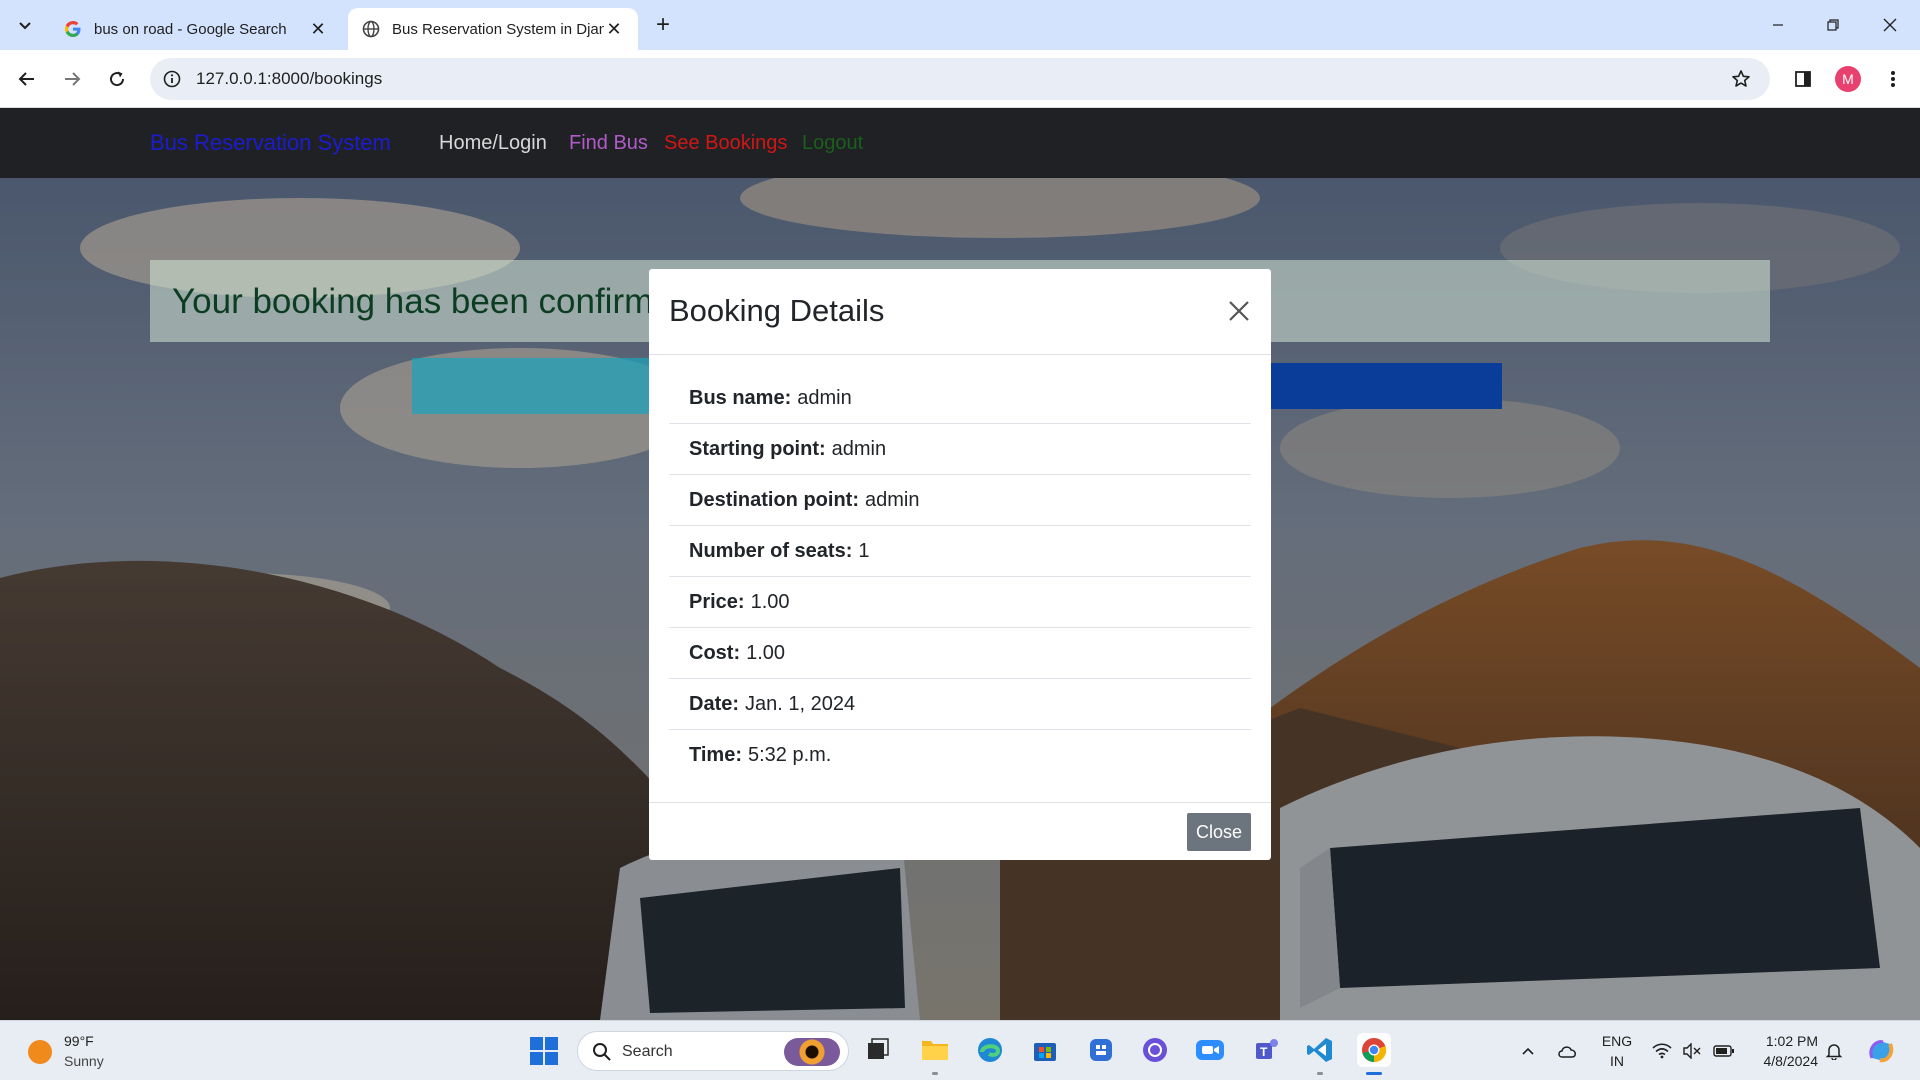 This screenshot has width=1920, height=1080. Describe the element at coordinates (725, 143) in the screenshot. I see `nav-link-see-bookings: See Bookings` at that location.